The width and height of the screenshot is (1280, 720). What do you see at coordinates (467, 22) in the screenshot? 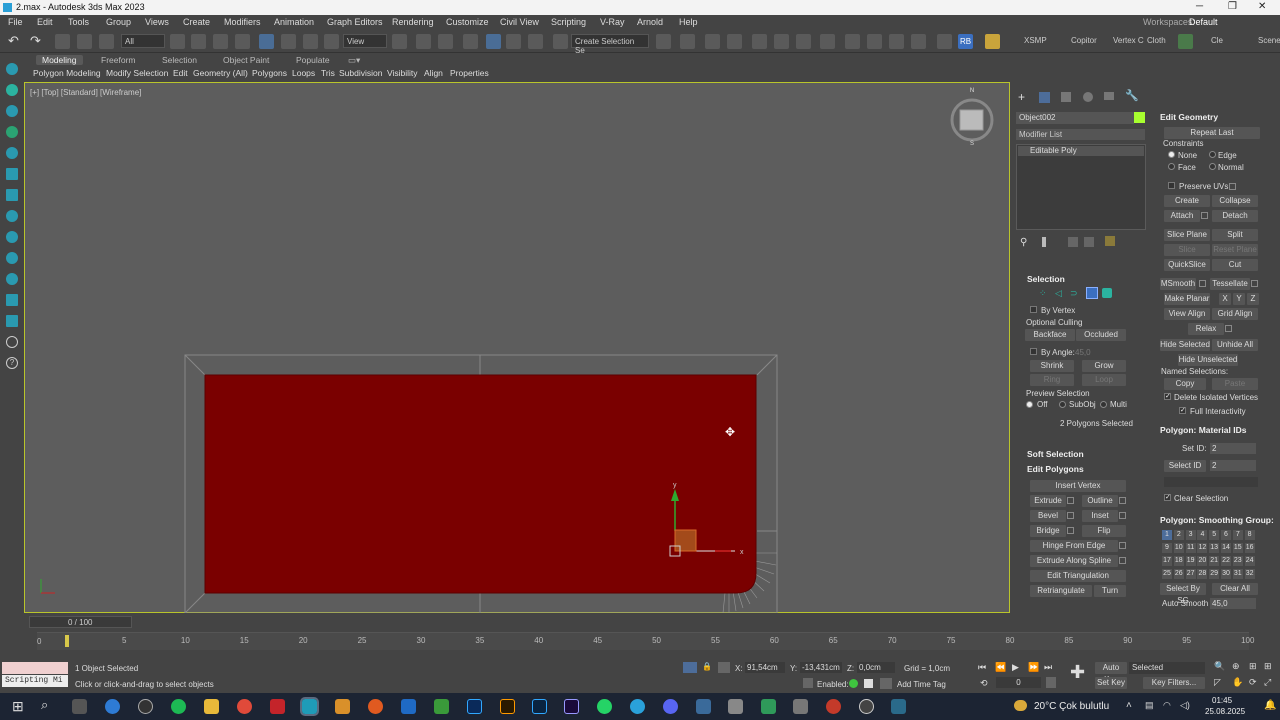
I see `menu-customize: Customize` at bounding box center [467, 22].